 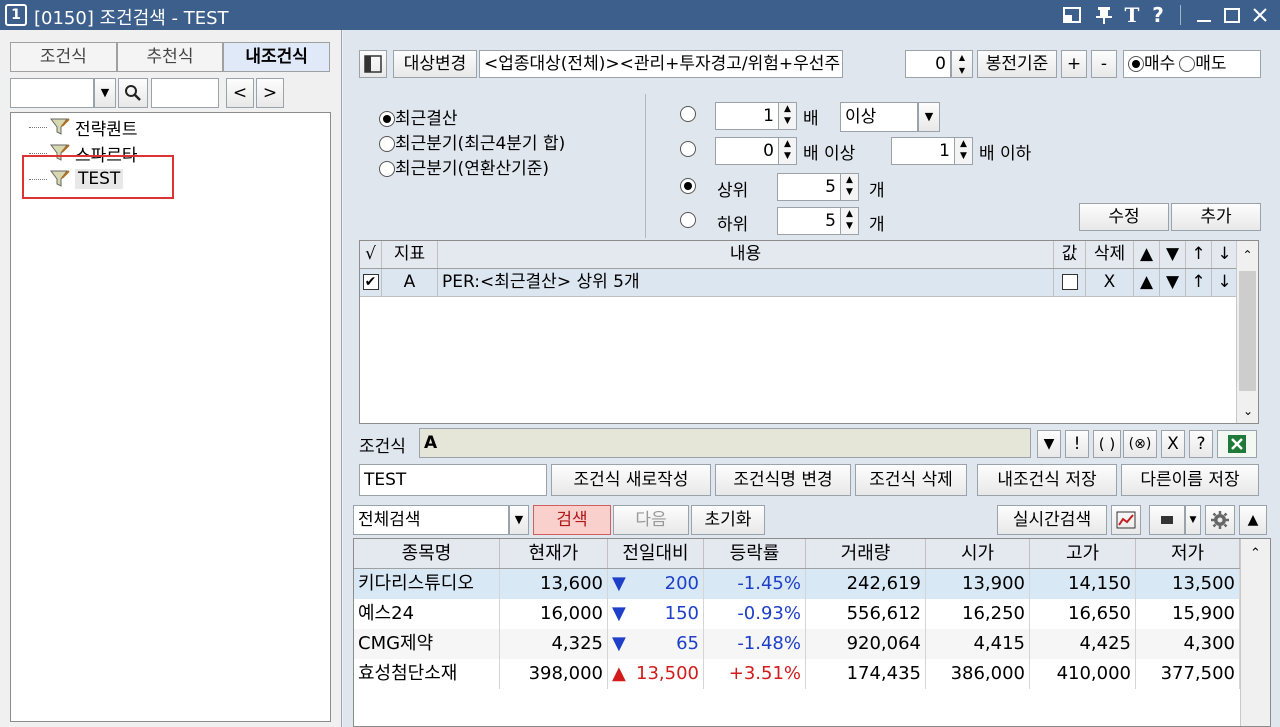 What do you see at coordinates (572, 520) in the screenshot?
I see `search-button: 검색` at bounding box center [572, 520].